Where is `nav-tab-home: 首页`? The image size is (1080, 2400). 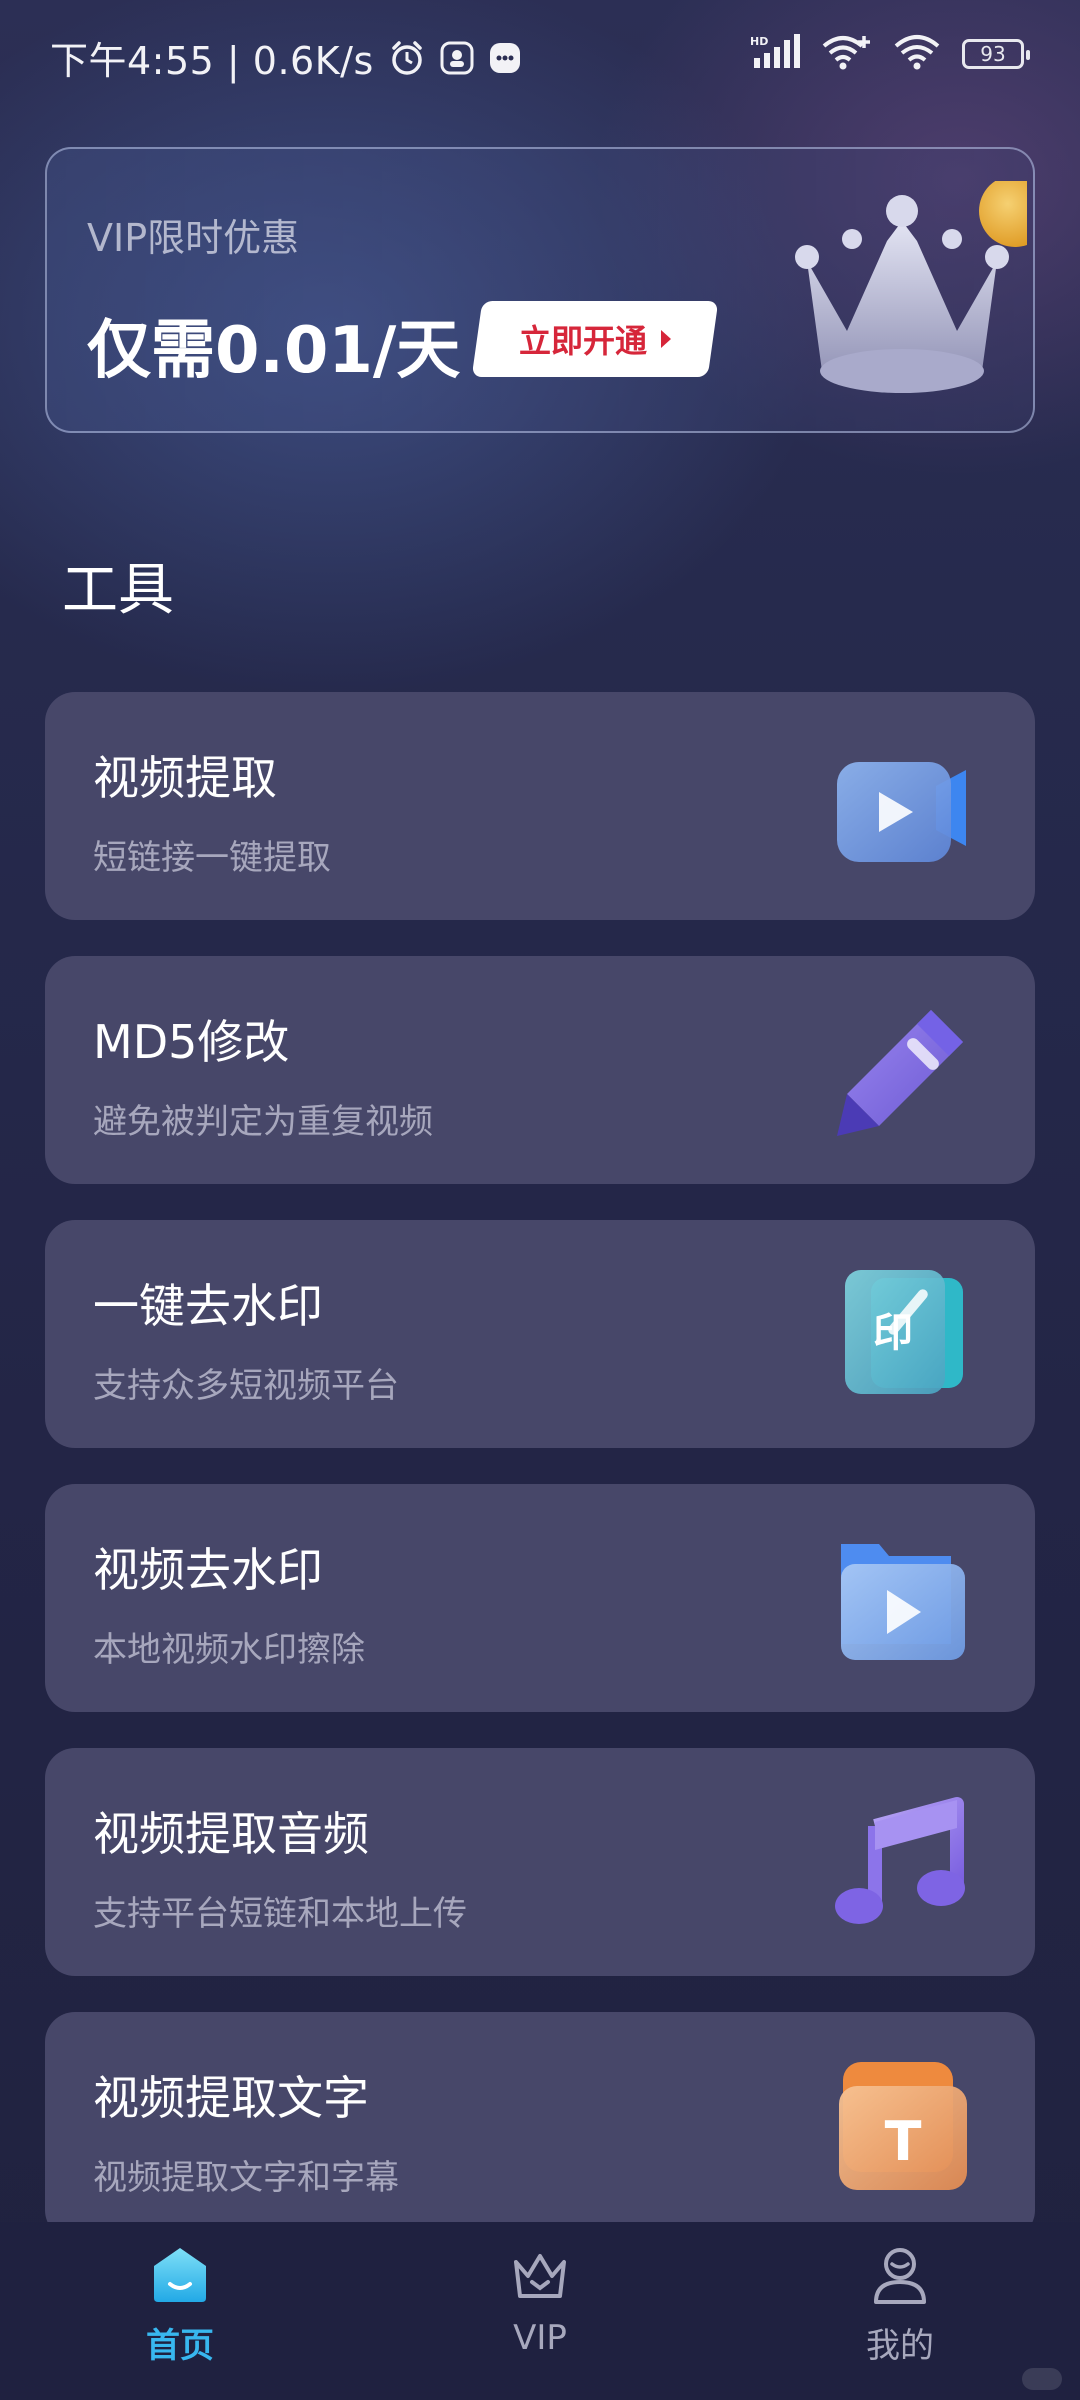
nav-tab-home: 首页 is located at coordinates (180, 2312).